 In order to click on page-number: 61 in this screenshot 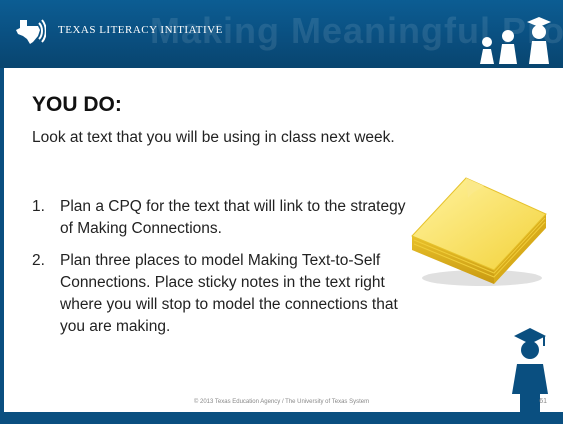, I will do `click(543, 401)`.